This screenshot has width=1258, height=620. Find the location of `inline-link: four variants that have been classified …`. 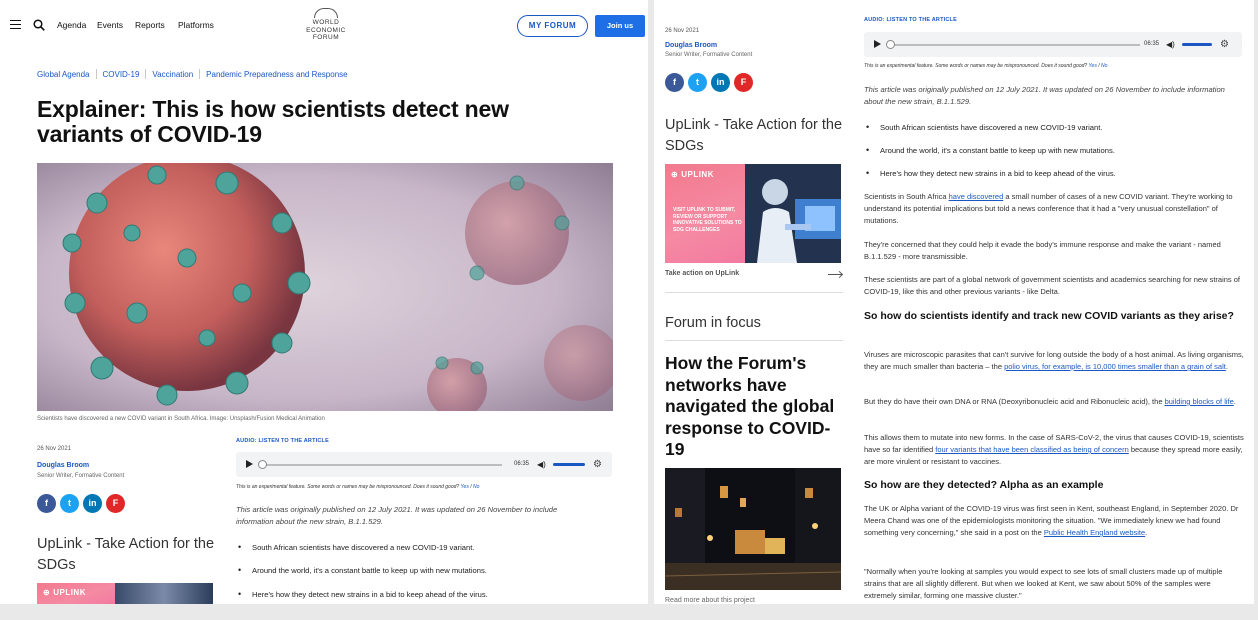

inline-link: four variants that have been classified … is located at coordinates (1031, 449).